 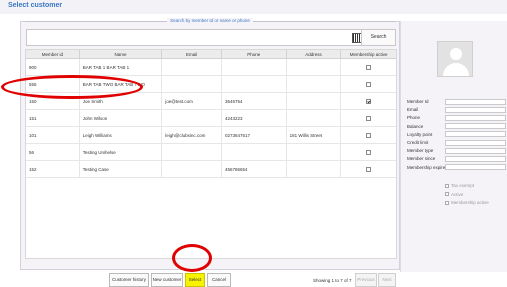 I want to click on detail-checkbox-row: Tax exempt, so click(x=459, y=185).